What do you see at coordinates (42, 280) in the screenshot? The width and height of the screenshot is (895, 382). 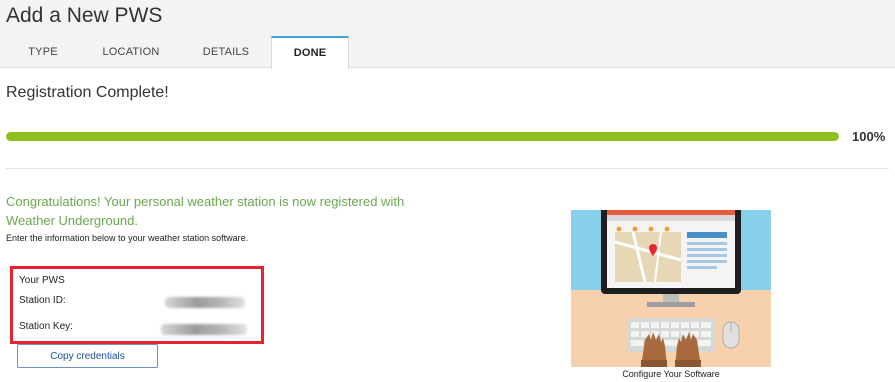 I see `credentials-heading: Your PWS` at bounding box center [42, 280].